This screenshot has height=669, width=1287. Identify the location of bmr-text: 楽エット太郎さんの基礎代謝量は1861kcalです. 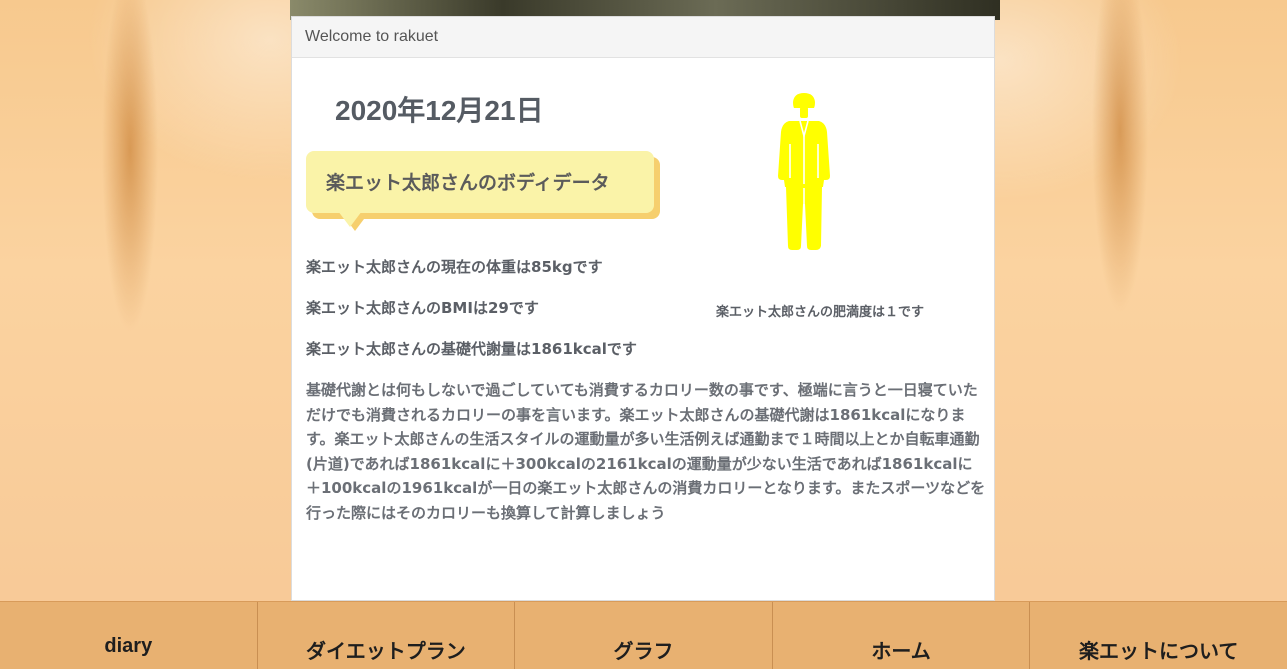
(471, 349).